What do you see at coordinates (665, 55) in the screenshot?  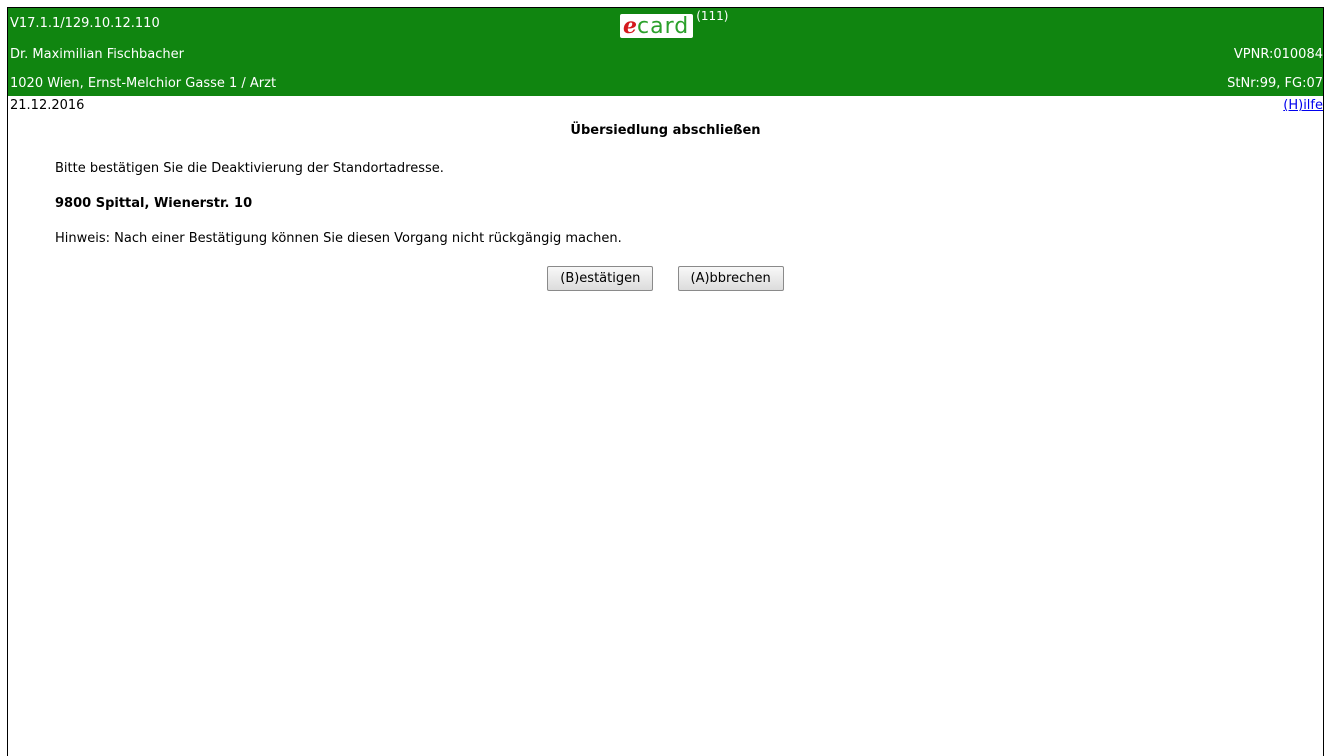 I see `header-row-2: Dr. Maximilian Fischbacher VPNR:010084` at bounding box center [665, 55].